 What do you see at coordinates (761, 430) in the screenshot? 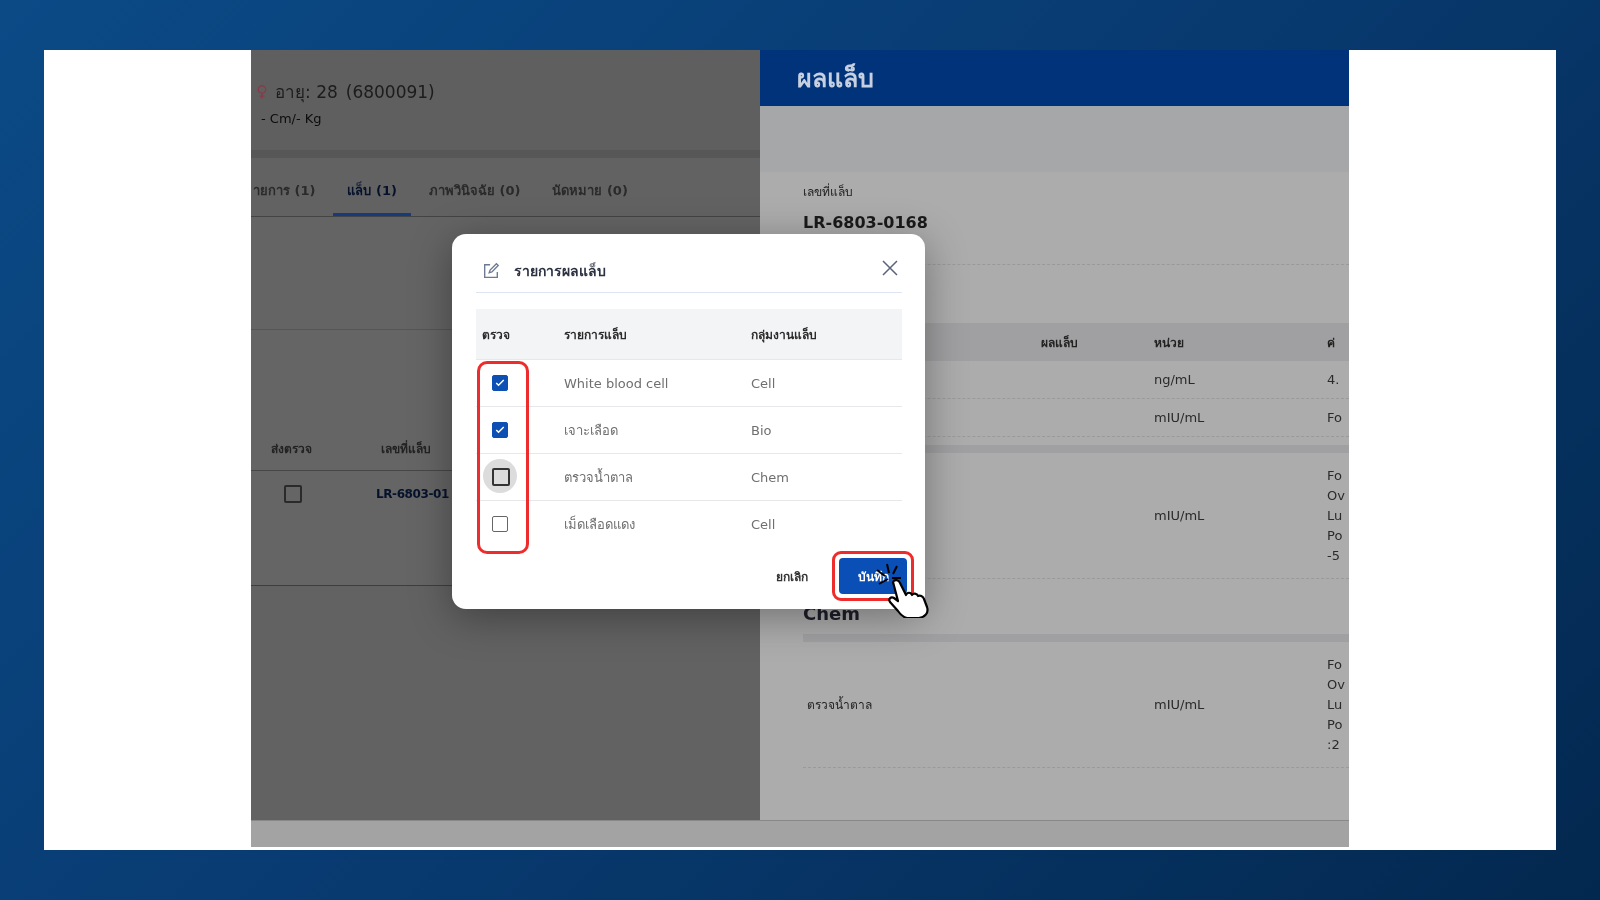
I see `table-cell: Bio` at bounding box center [761, 430].